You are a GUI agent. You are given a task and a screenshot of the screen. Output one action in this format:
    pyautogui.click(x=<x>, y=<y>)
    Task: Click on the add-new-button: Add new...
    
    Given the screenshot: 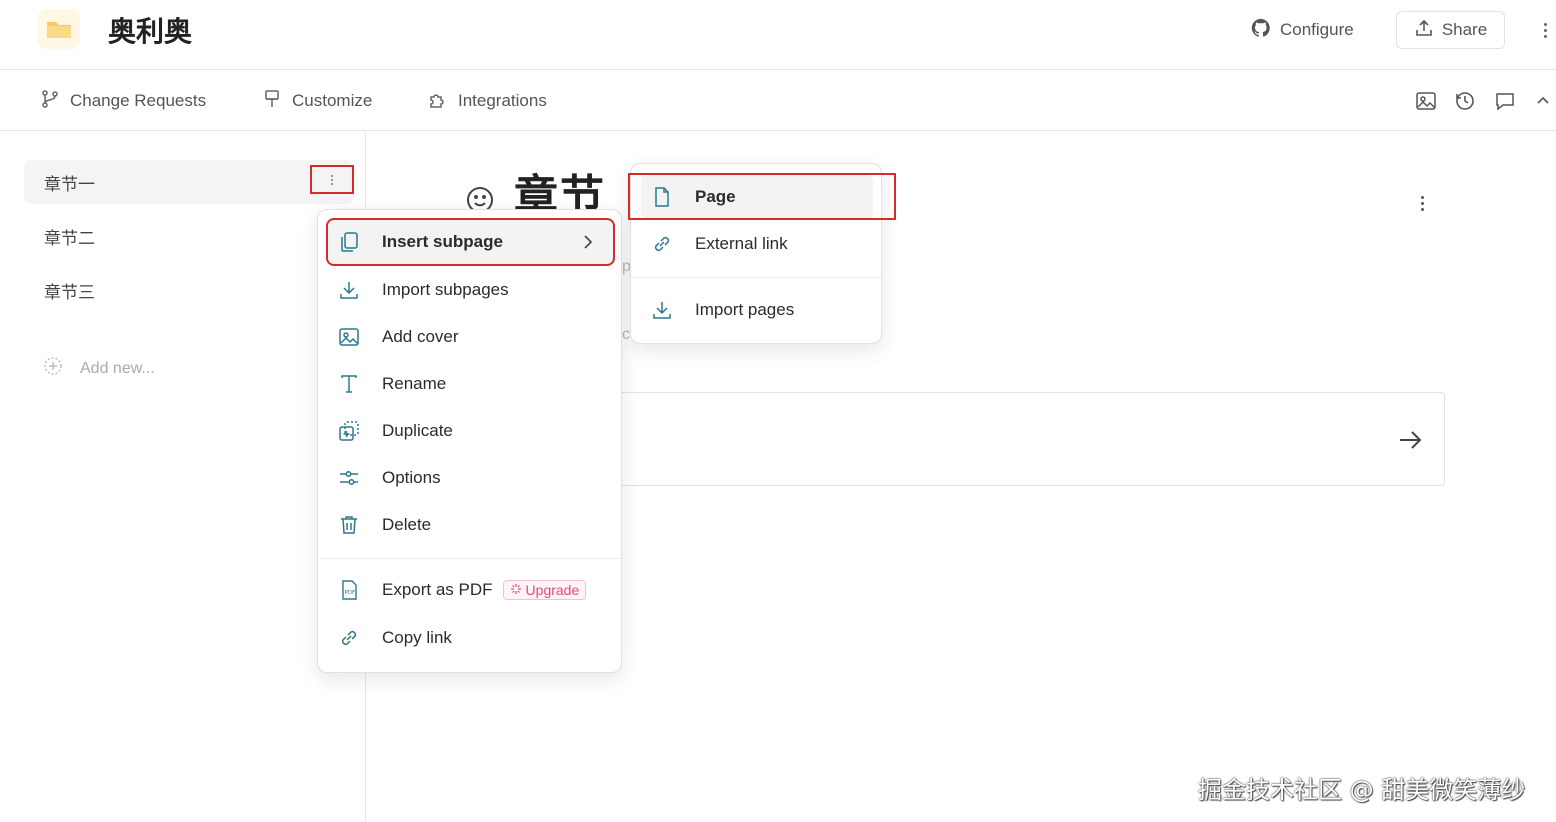 What is the action you would take?
    pyautogui.click(x=98, y=368)
    